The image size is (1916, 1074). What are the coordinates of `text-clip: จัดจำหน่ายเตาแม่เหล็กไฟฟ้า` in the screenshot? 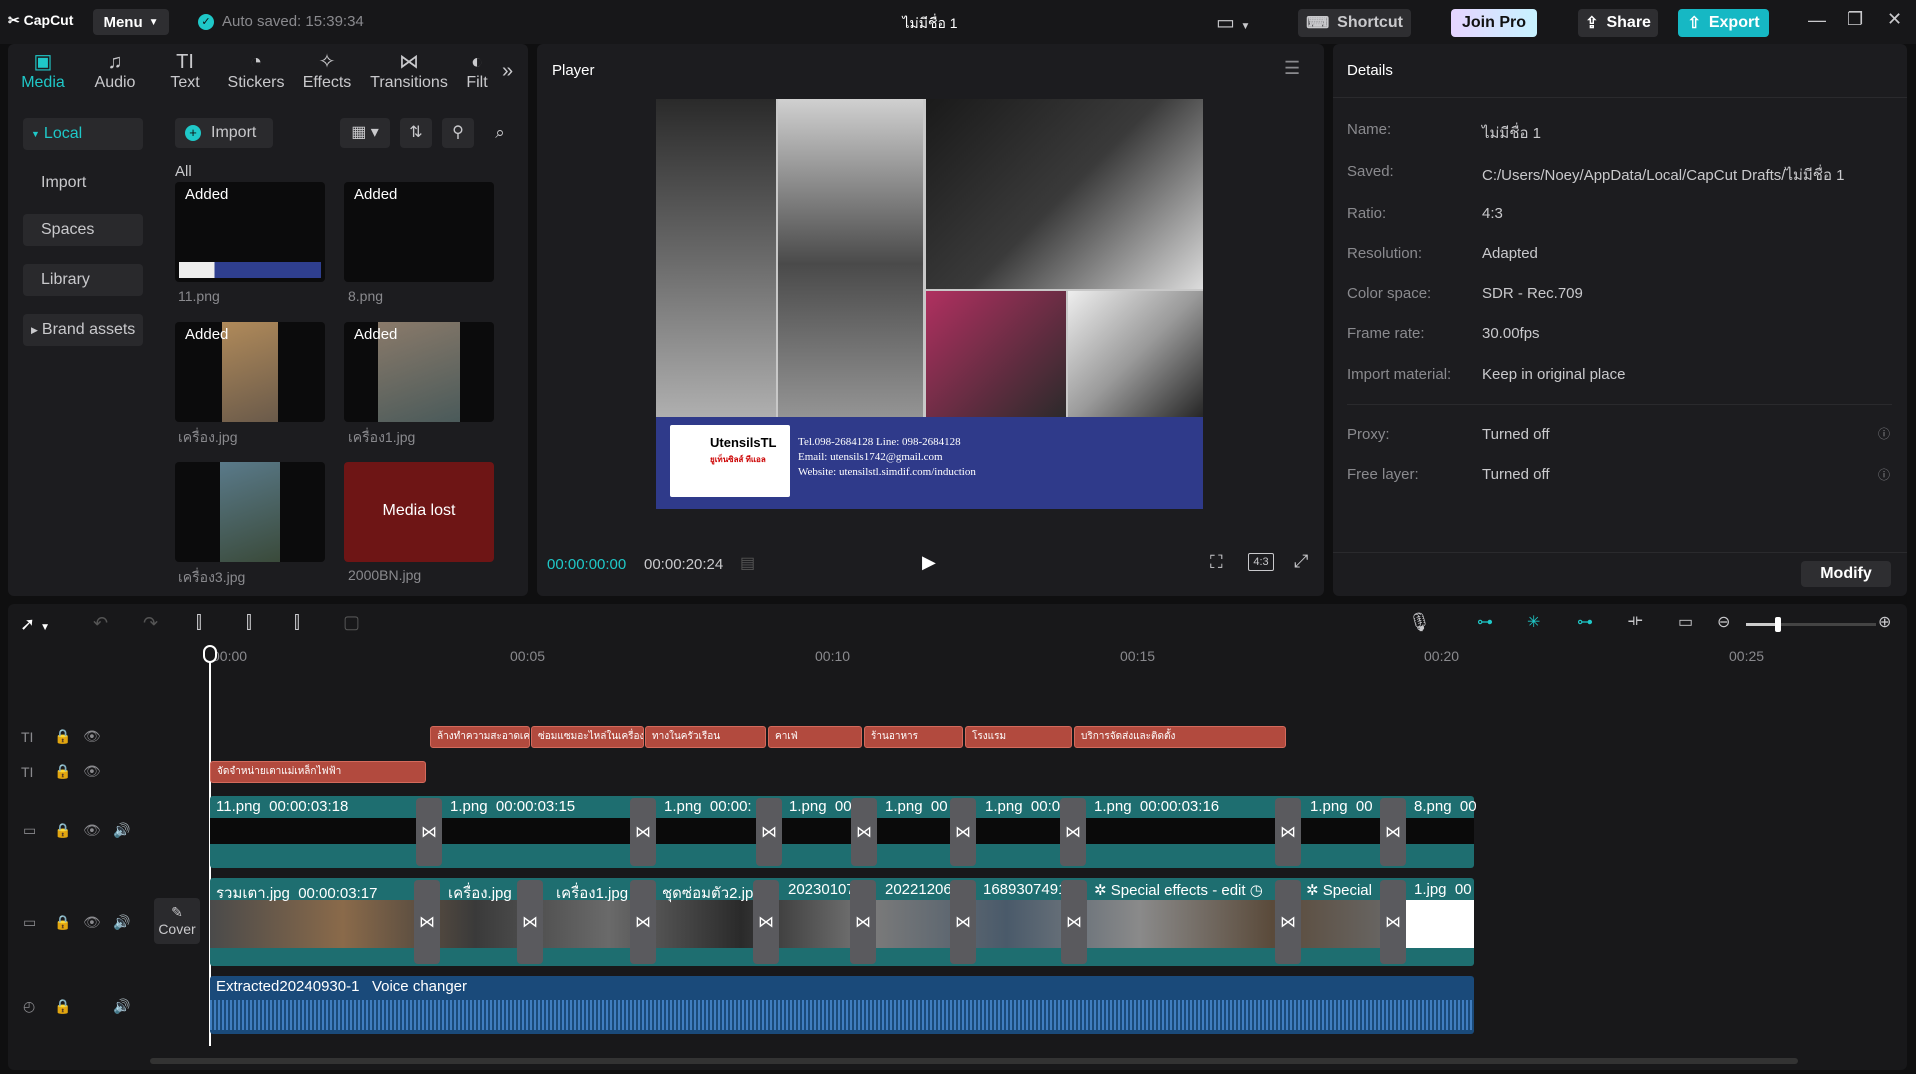 It's located at (318, 772).